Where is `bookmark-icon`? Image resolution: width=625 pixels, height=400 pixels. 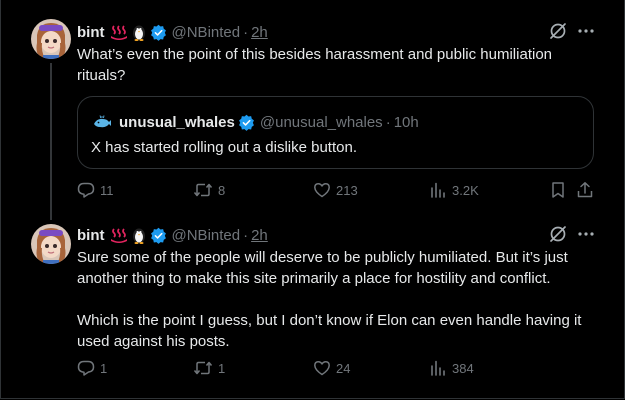 bookmark-icon is located at coordinates (558, 190).